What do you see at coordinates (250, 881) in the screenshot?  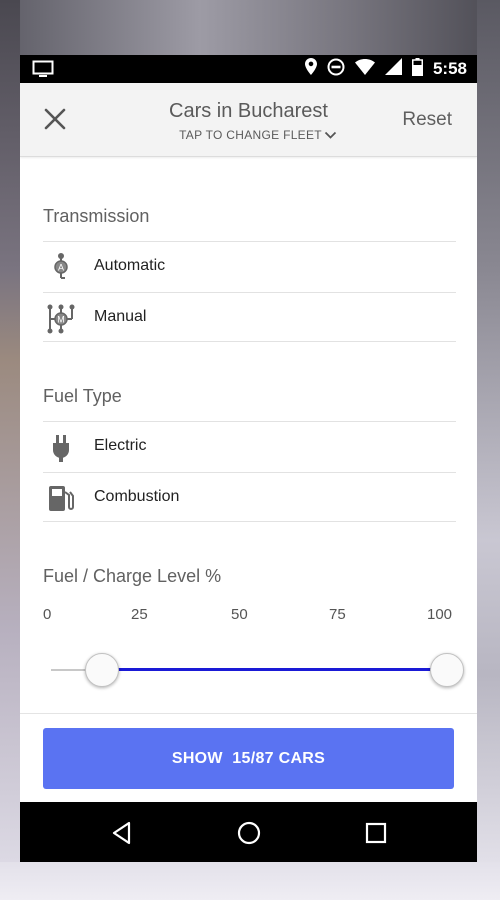 I see `background-photo-bottom` at bounding box center [250, 881].